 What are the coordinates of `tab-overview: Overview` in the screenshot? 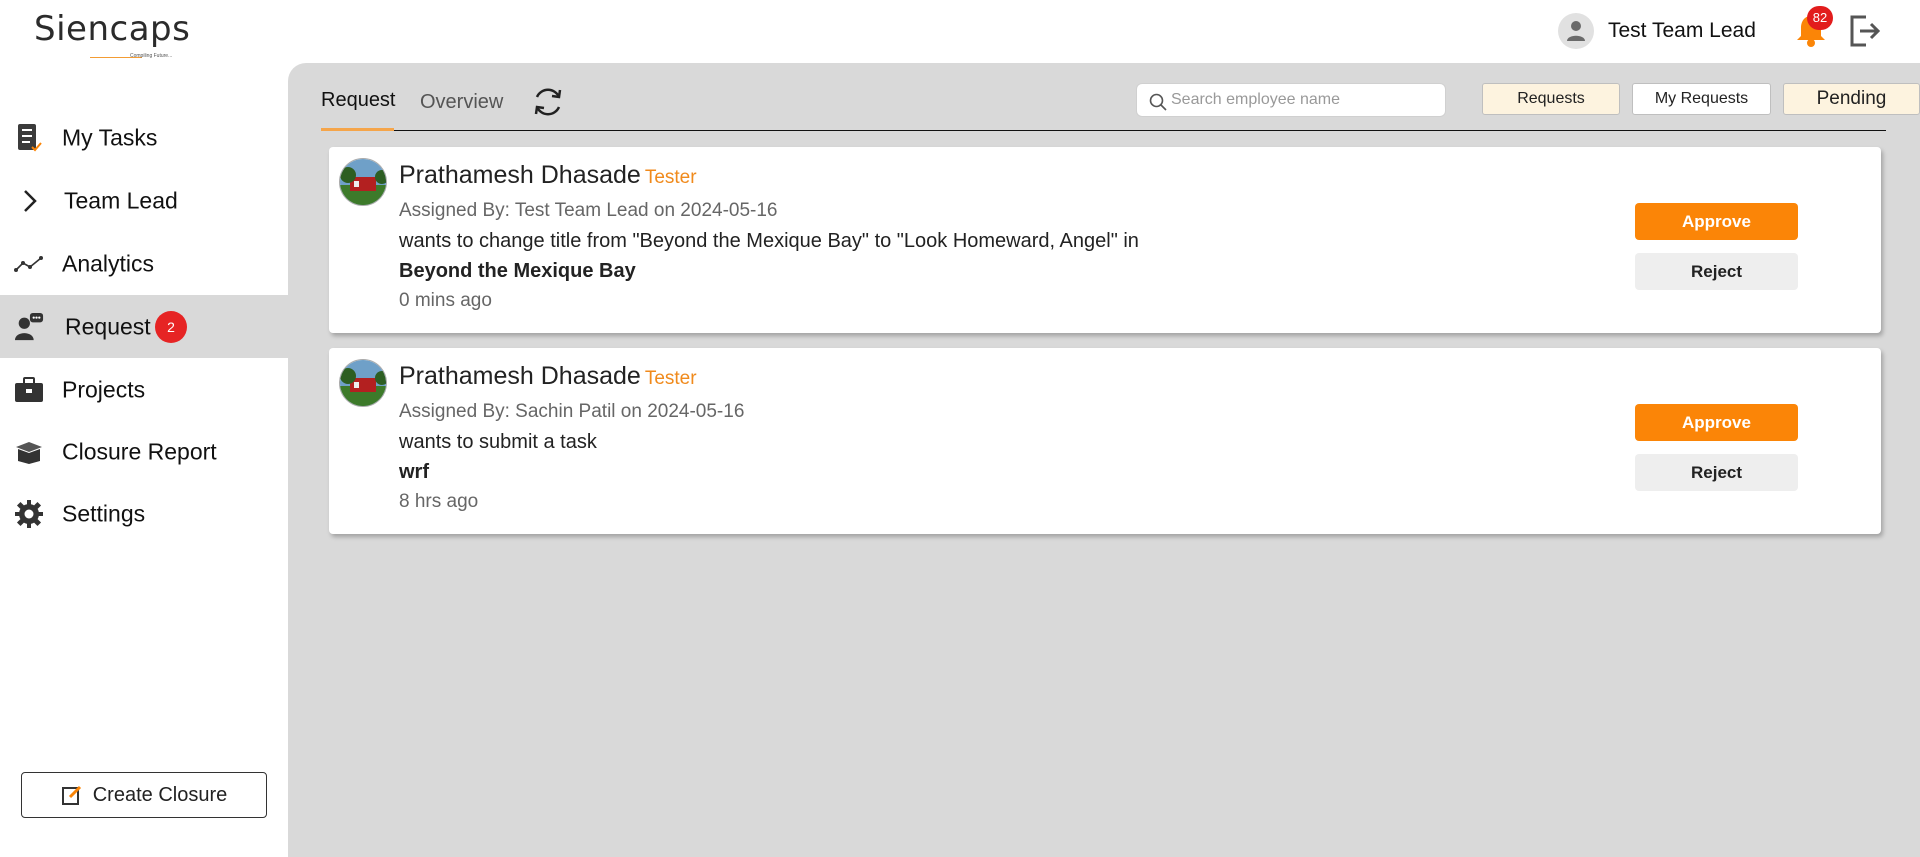 It's located at (461, 102).